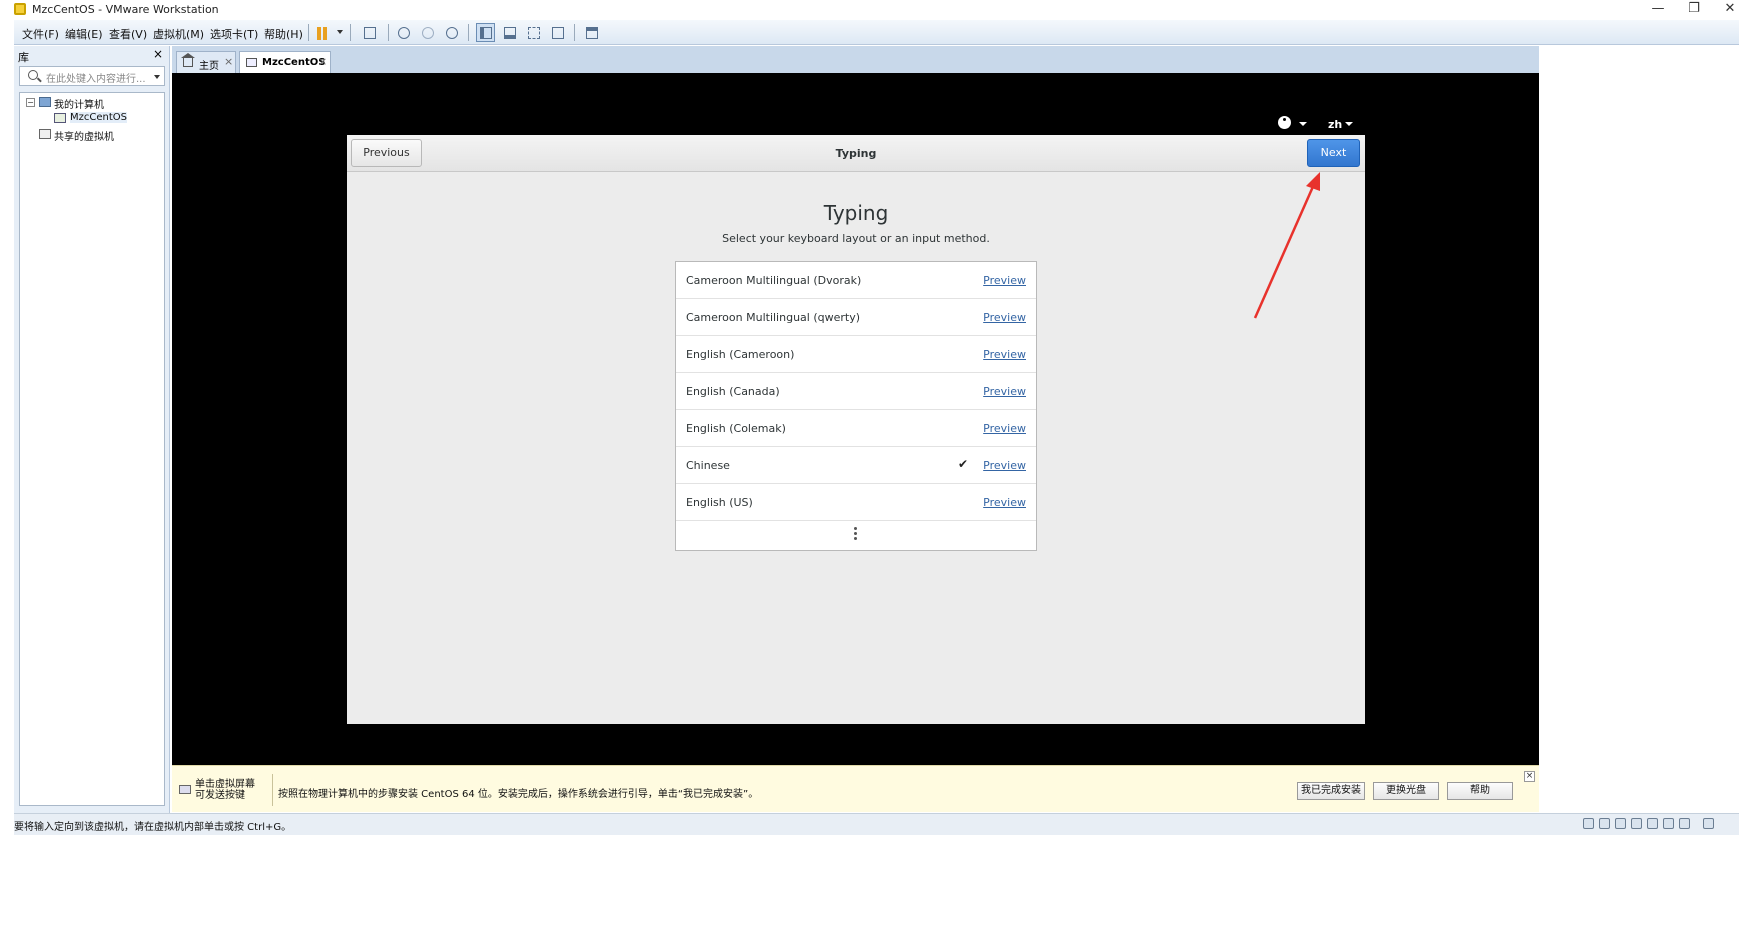 The width and height of the screenshot is (1745, 940). I want to click on message-log-icon, so click(1708, 823).